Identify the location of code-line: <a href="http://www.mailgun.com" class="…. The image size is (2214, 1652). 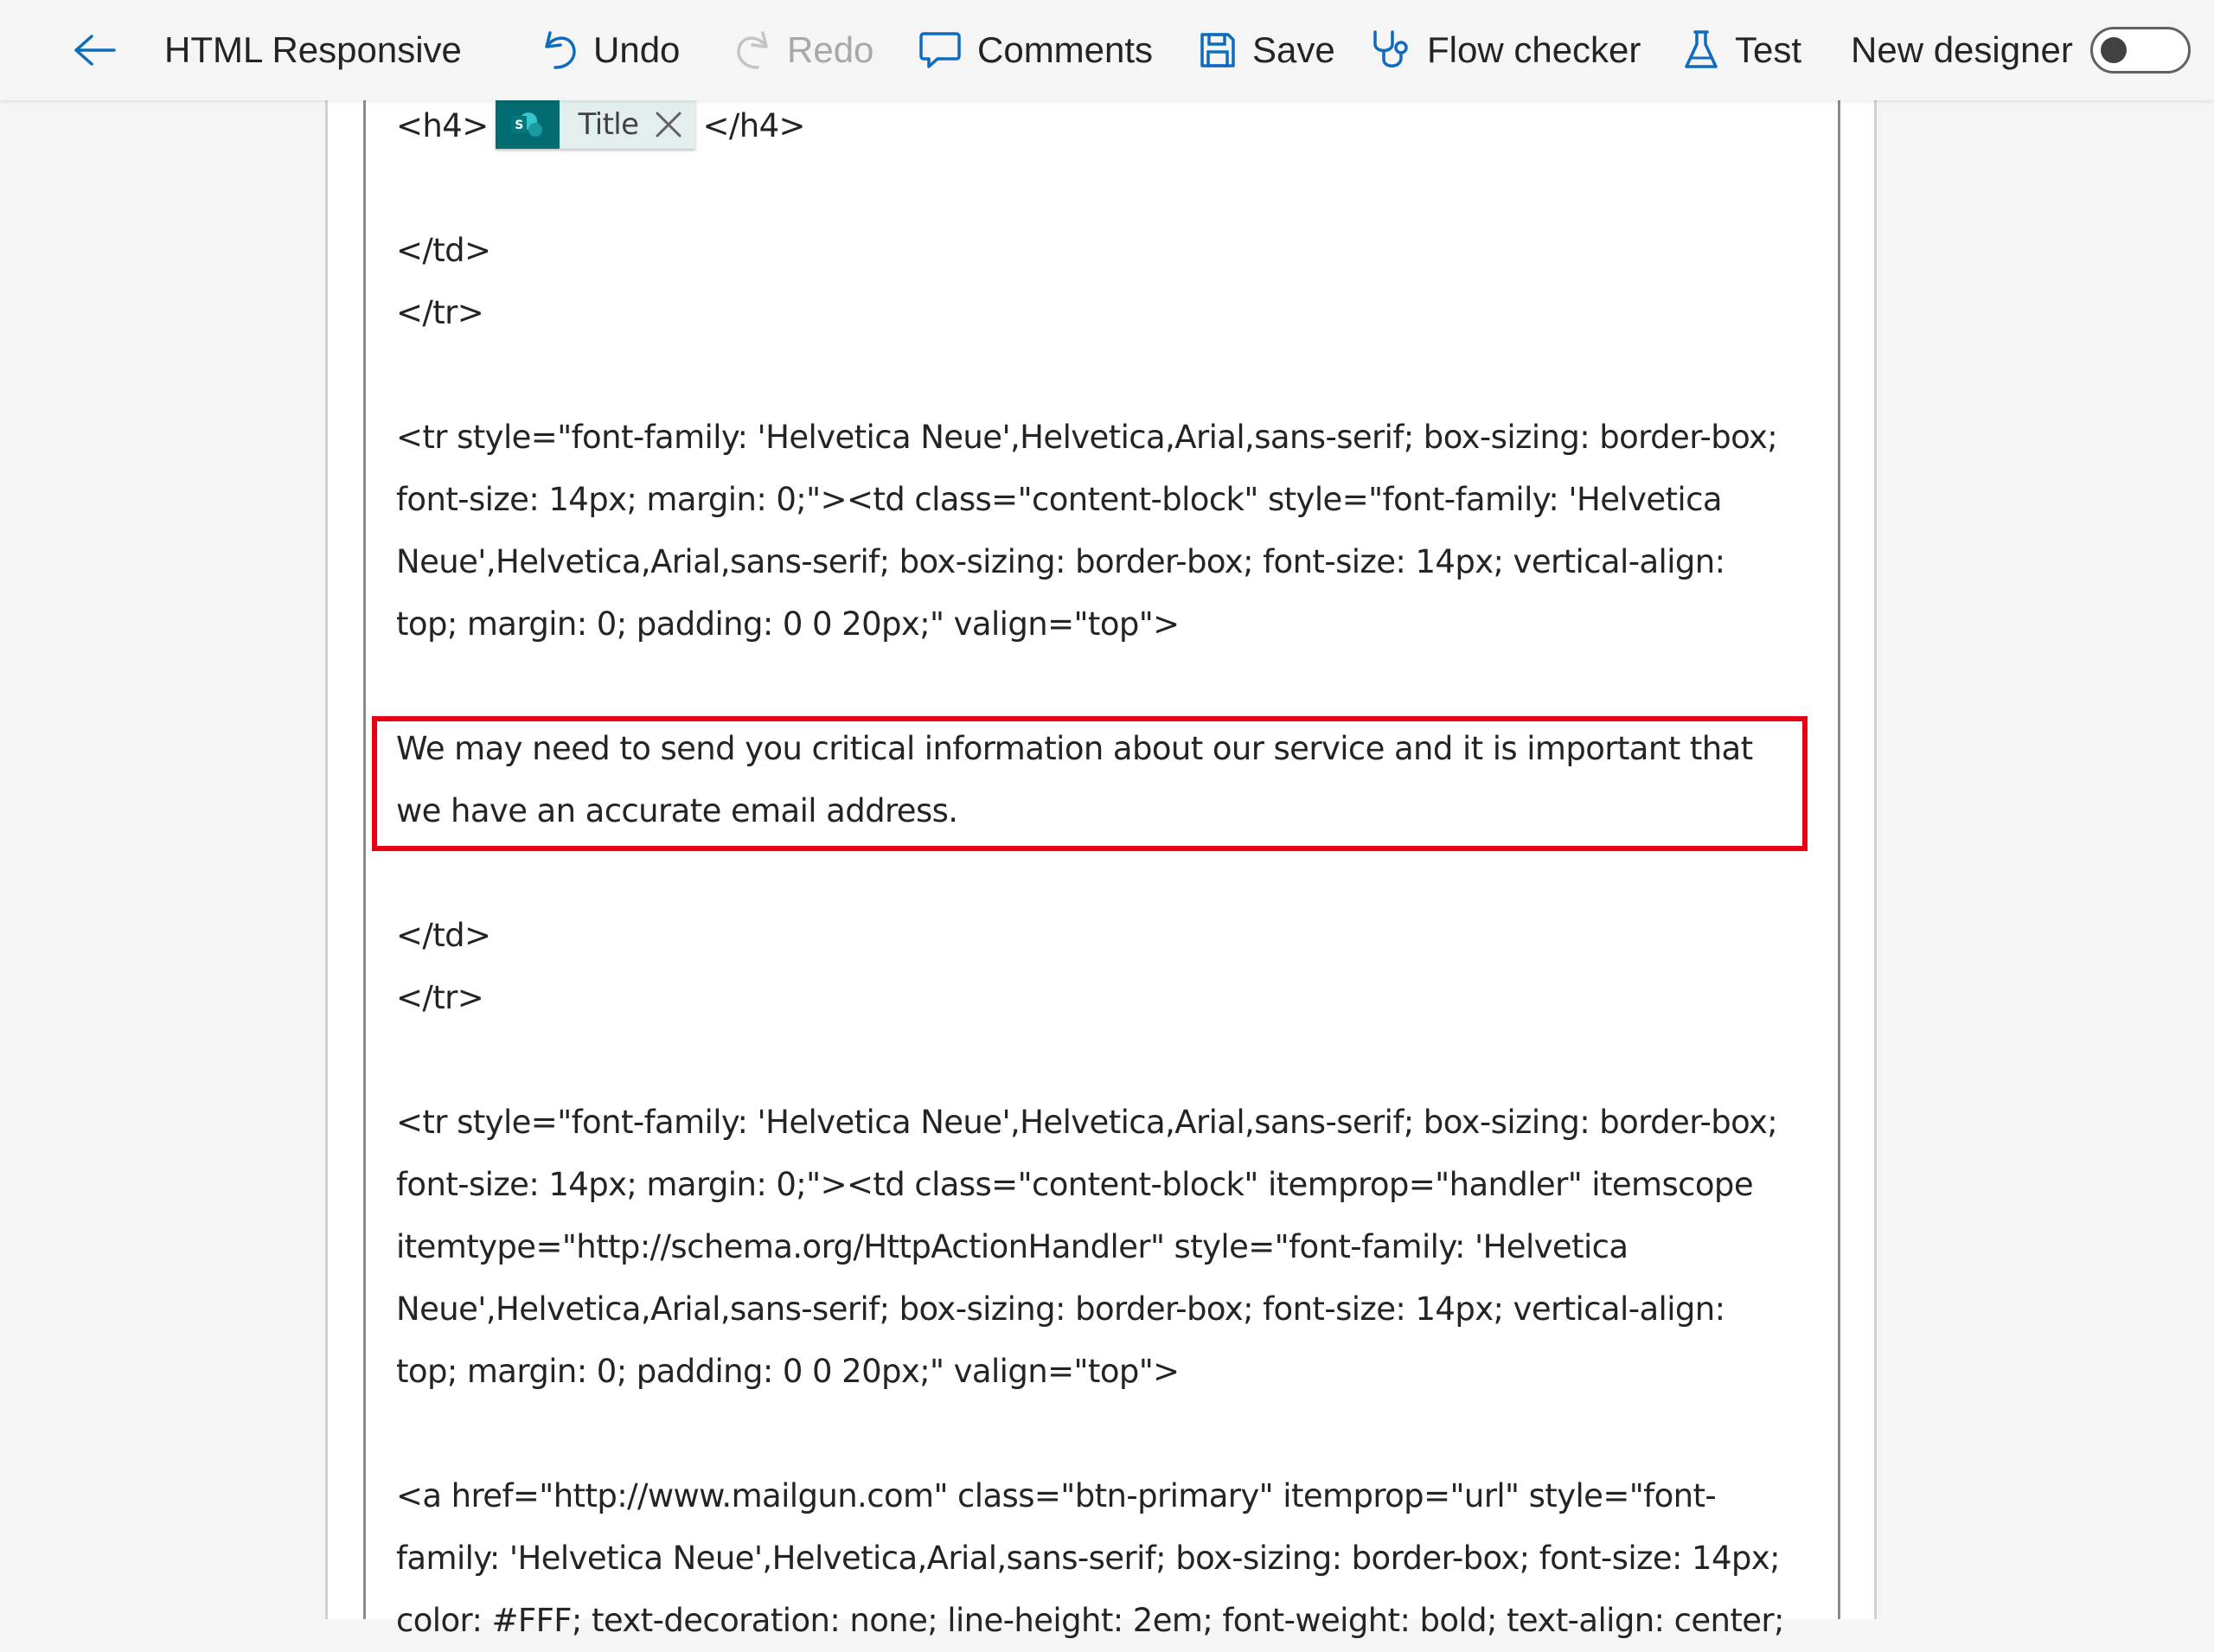
(1056, 1495).